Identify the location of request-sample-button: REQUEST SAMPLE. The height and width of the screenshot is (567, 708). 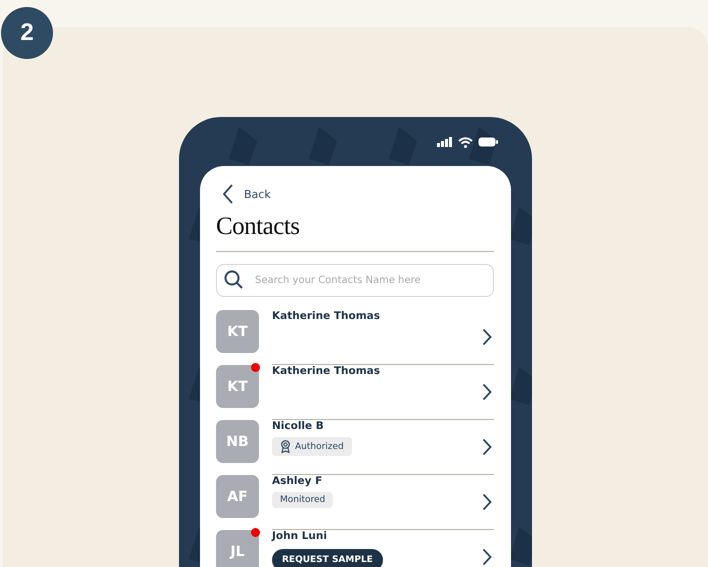
(327, 558).